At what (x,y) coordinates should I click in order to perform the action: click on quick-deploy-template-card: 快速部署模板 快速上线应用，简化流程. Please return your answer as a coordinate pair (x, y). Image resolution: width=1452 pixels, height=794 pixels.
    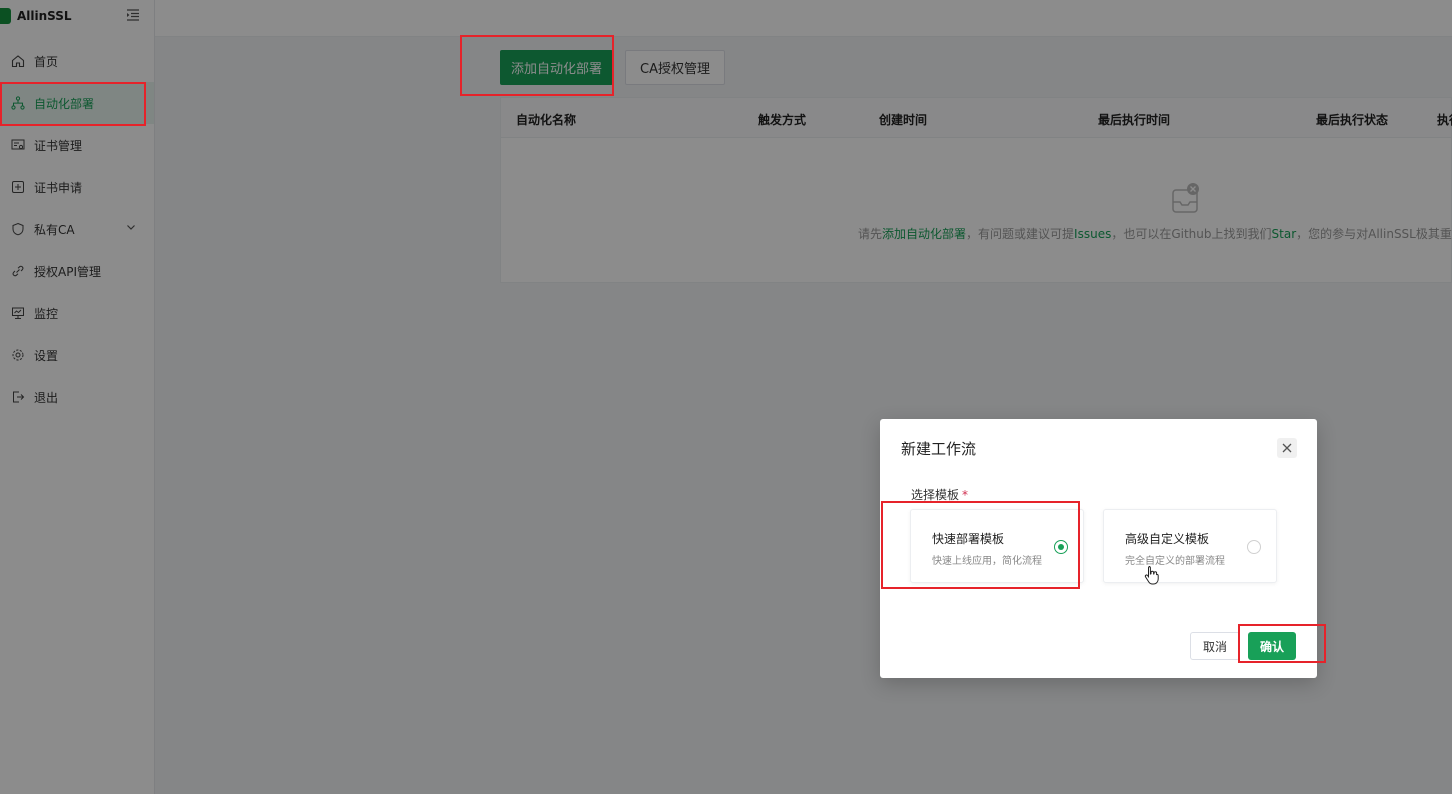
    Looking at the image, I should click on (997, 546).